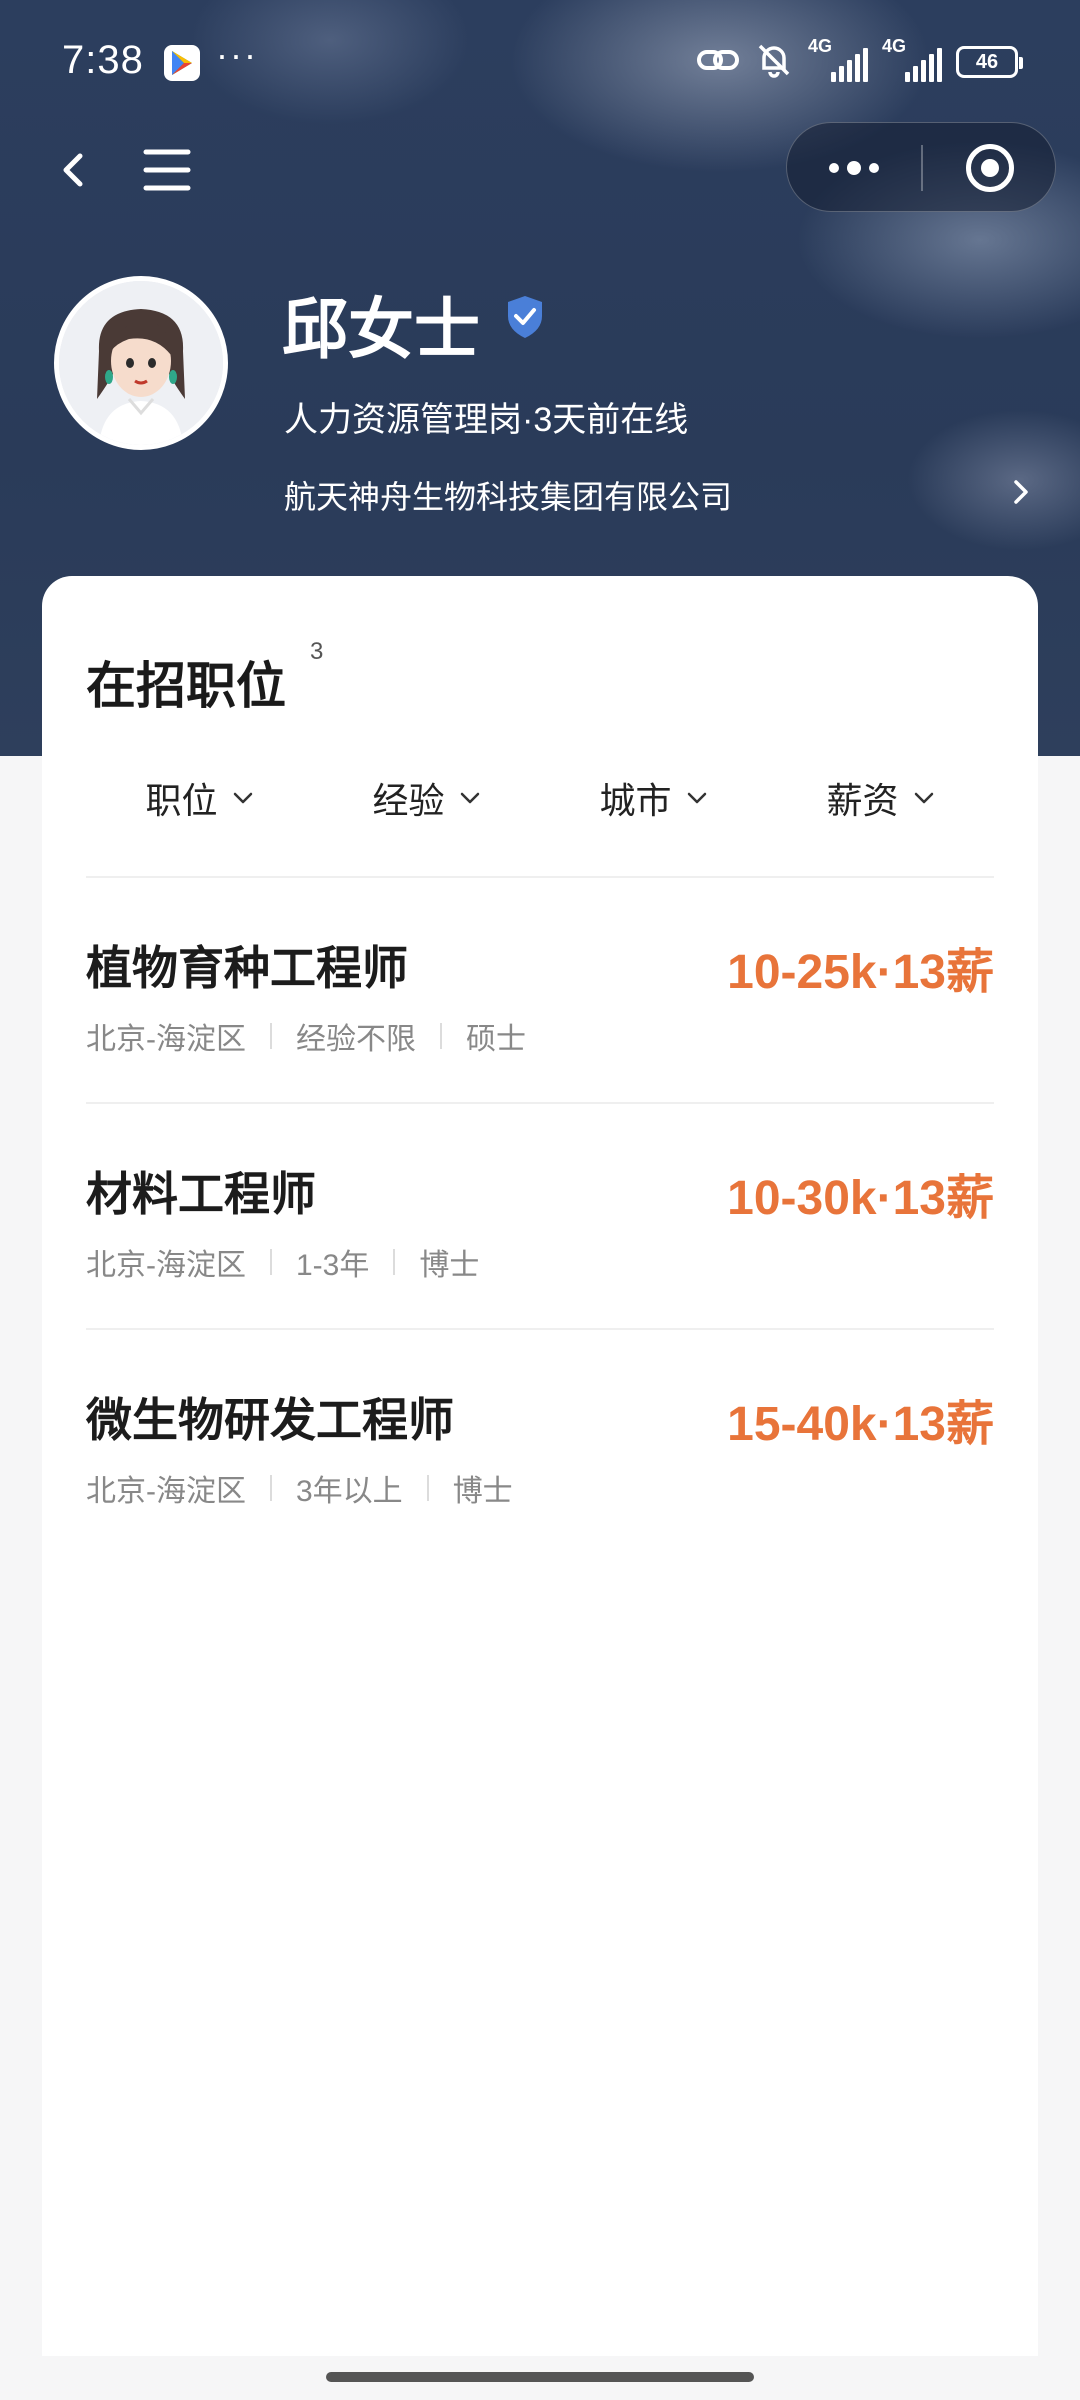  I want to click on more-icon, so click(854, 168).